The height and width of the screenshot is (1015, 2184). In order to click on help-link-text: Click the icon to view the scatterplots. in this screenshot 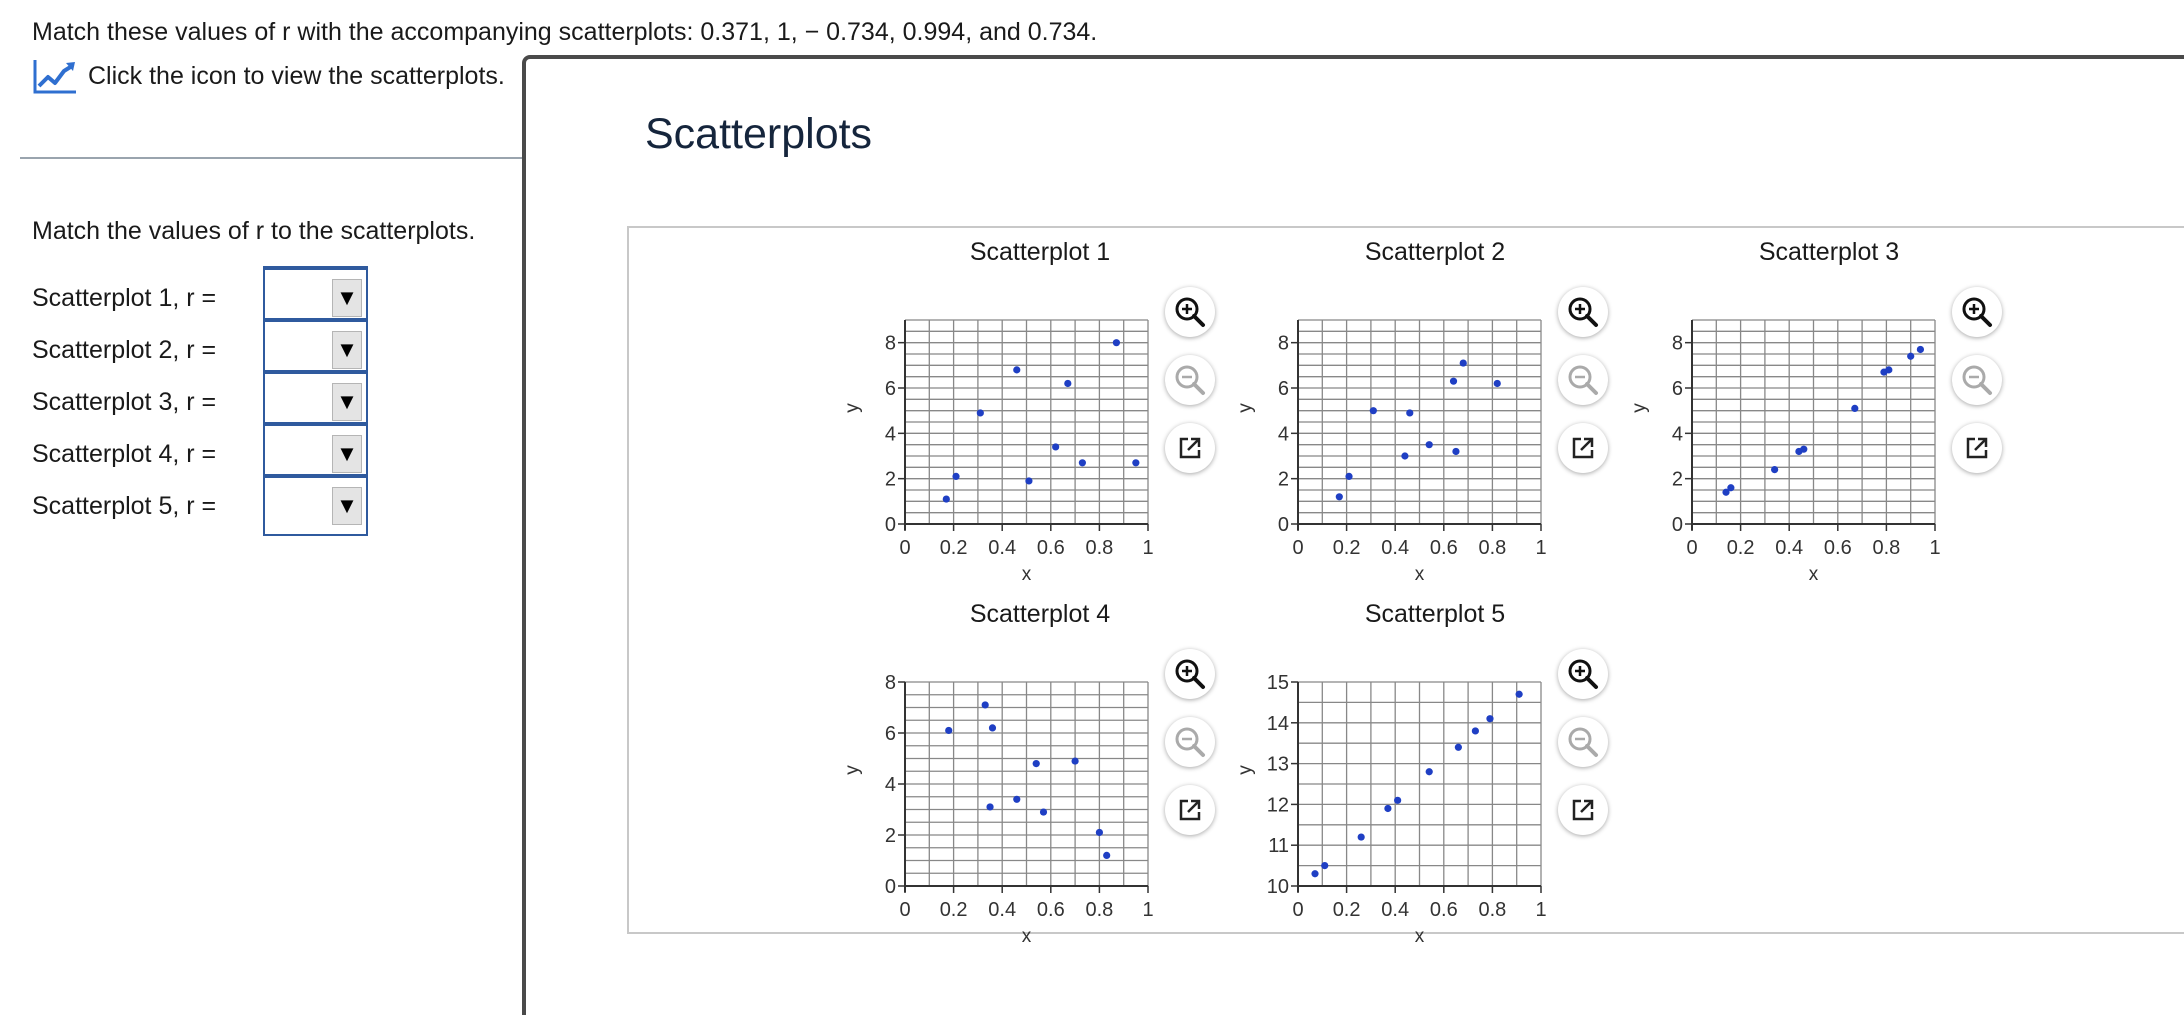, I will do `click(296, 76)`.